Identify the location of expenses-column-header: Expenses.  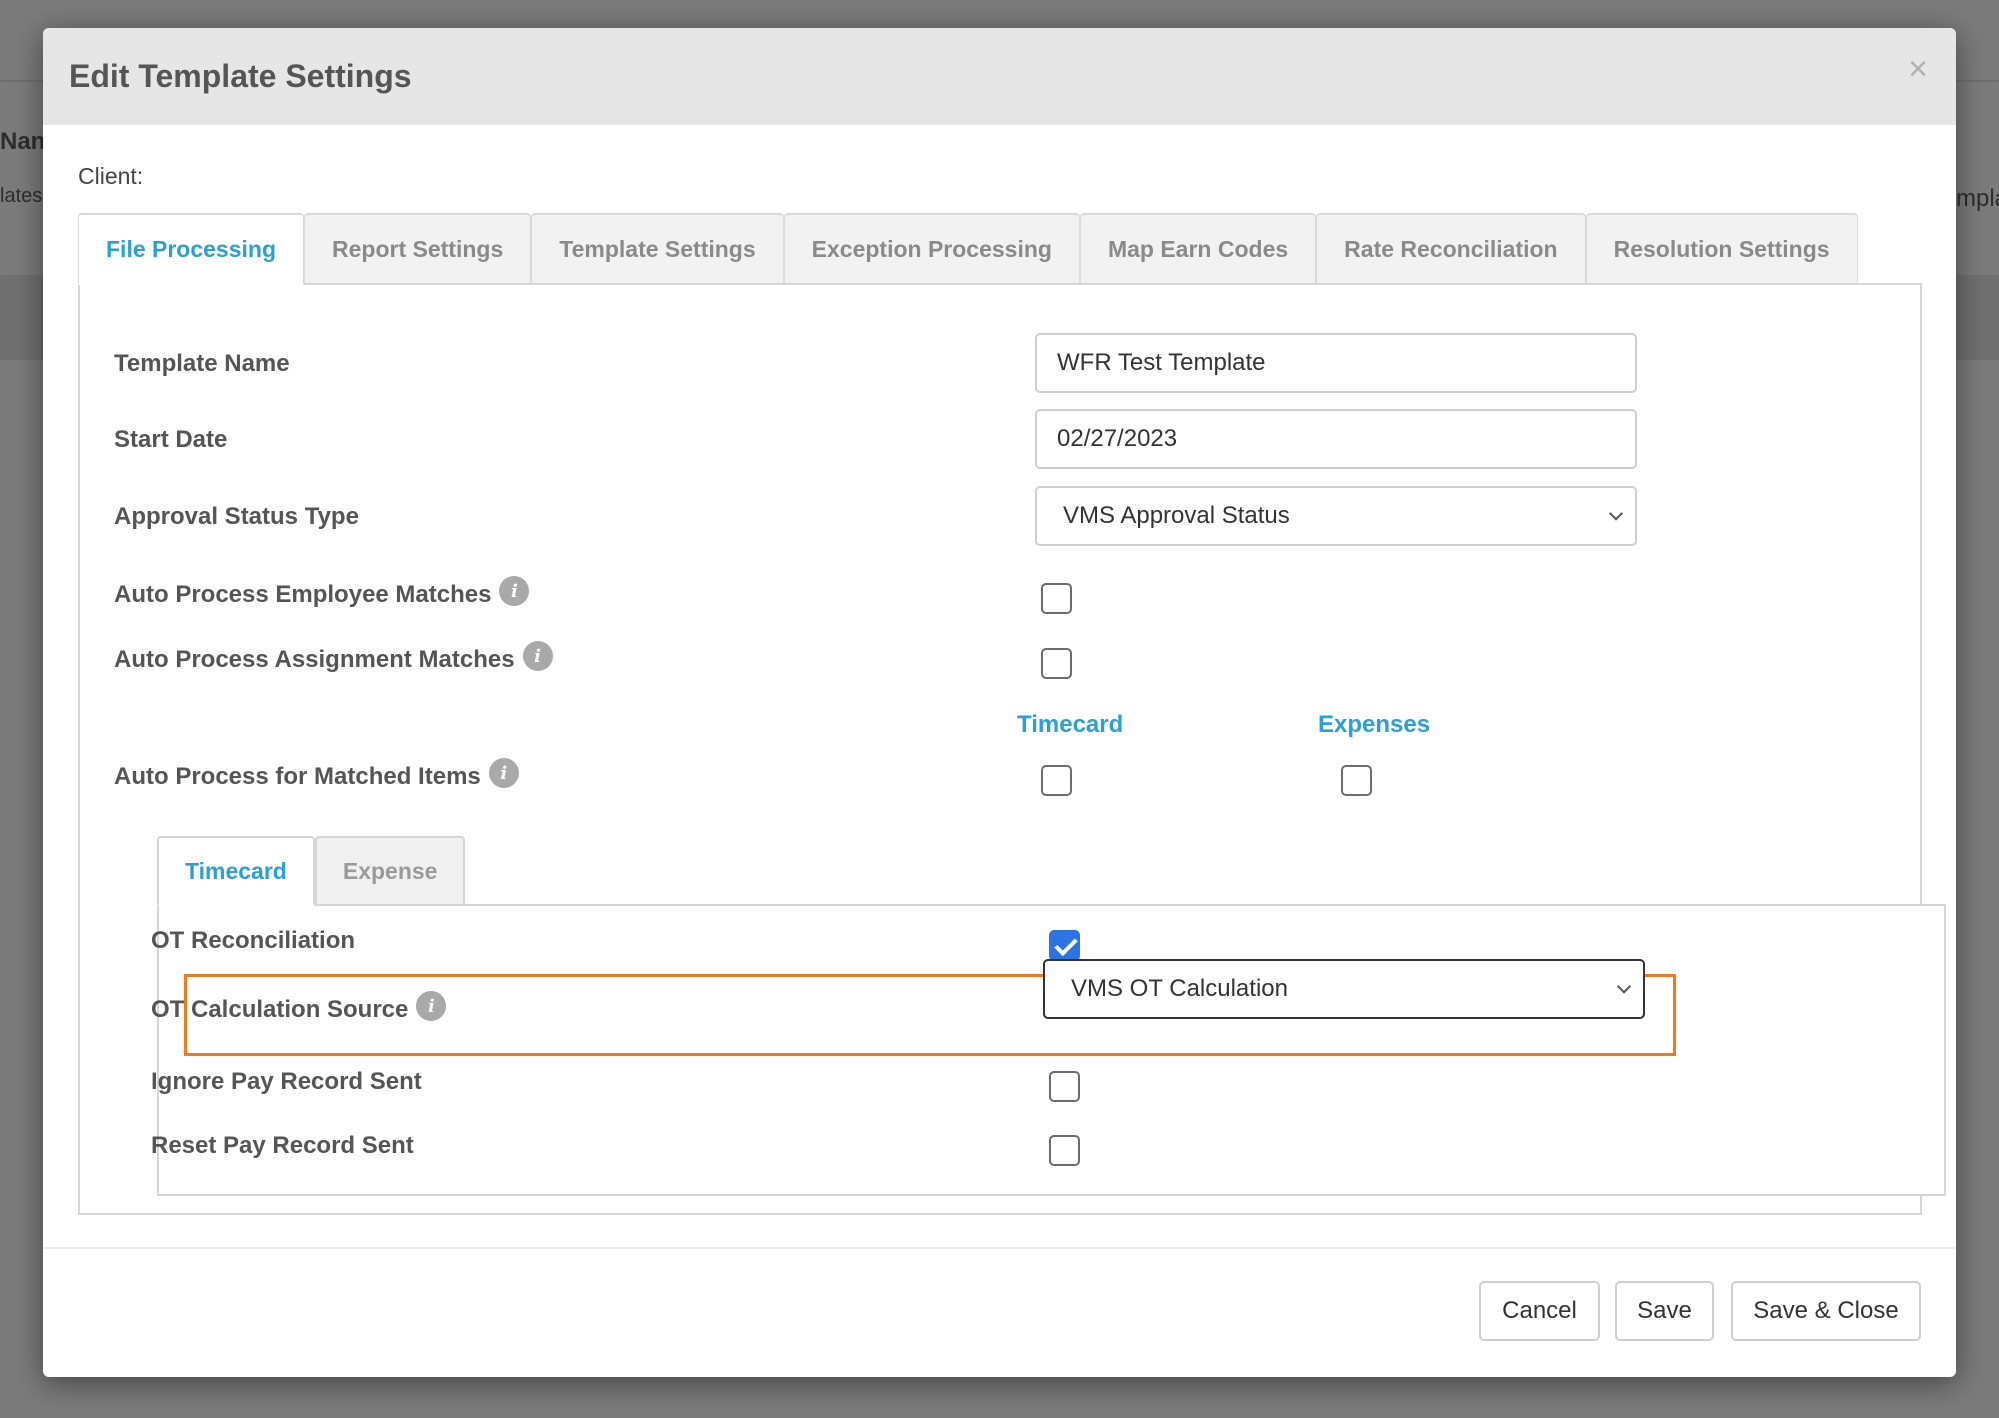
(1374, 724).